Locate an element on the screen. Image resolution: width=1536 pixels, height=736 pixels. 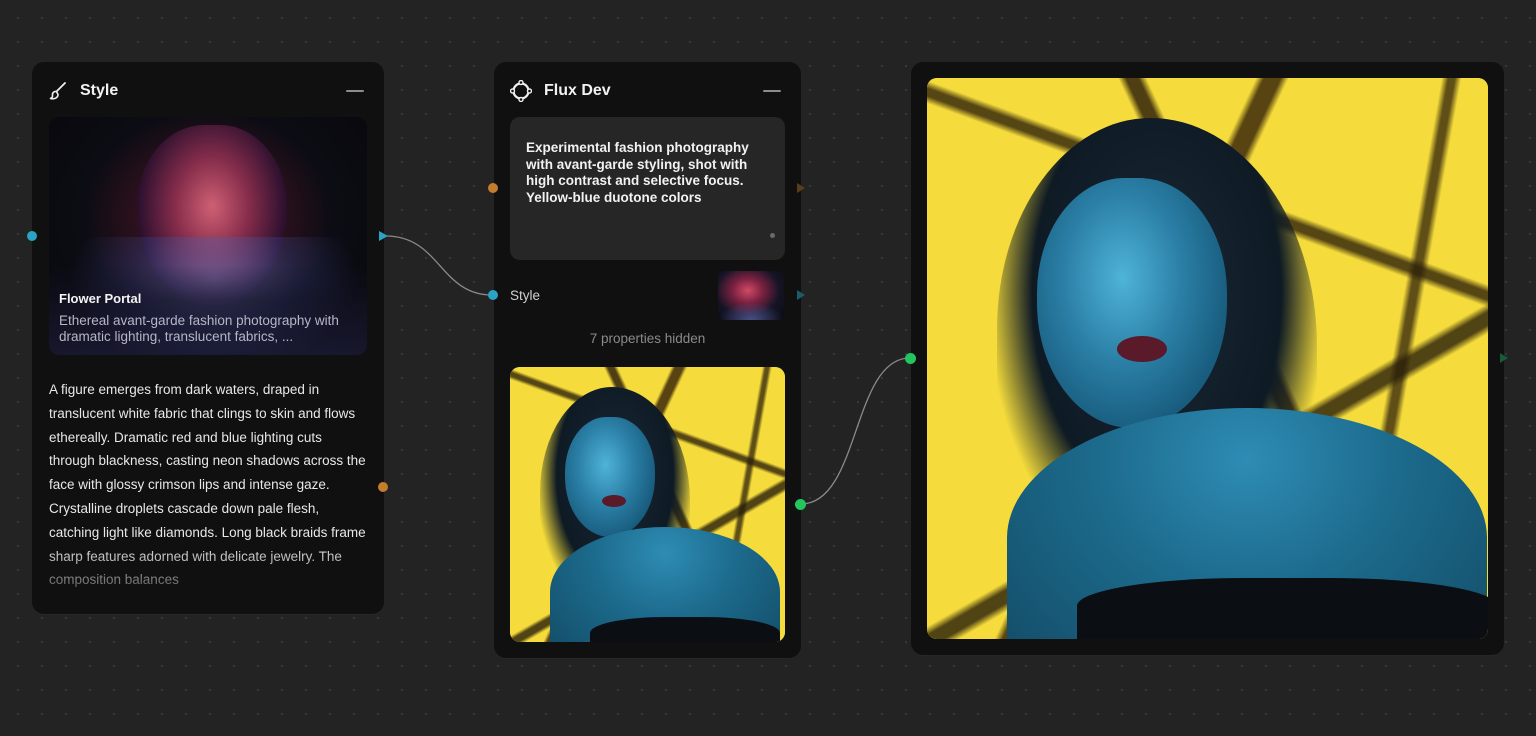
style-card-title: Flower Portal is located at coordinates (100, 298).